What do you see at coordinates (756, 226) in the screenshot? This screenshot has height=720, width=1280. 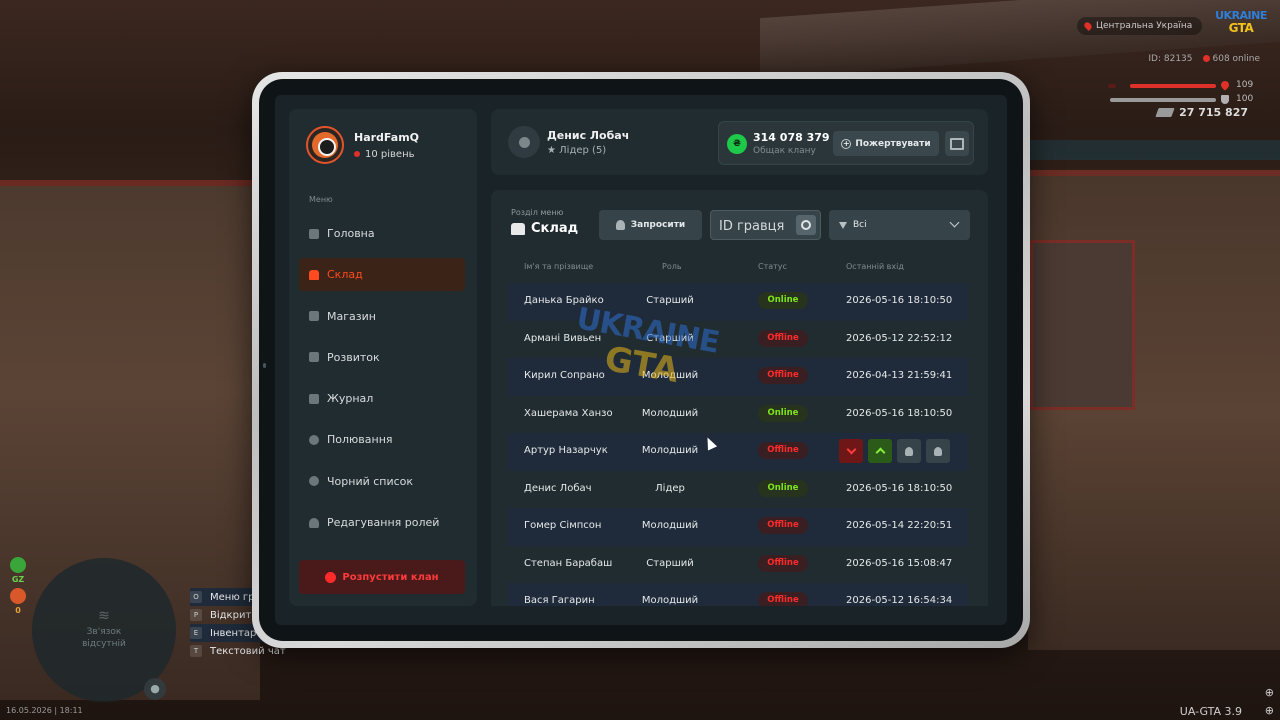 I see `player-id-input` at bounding box center [756, 226].